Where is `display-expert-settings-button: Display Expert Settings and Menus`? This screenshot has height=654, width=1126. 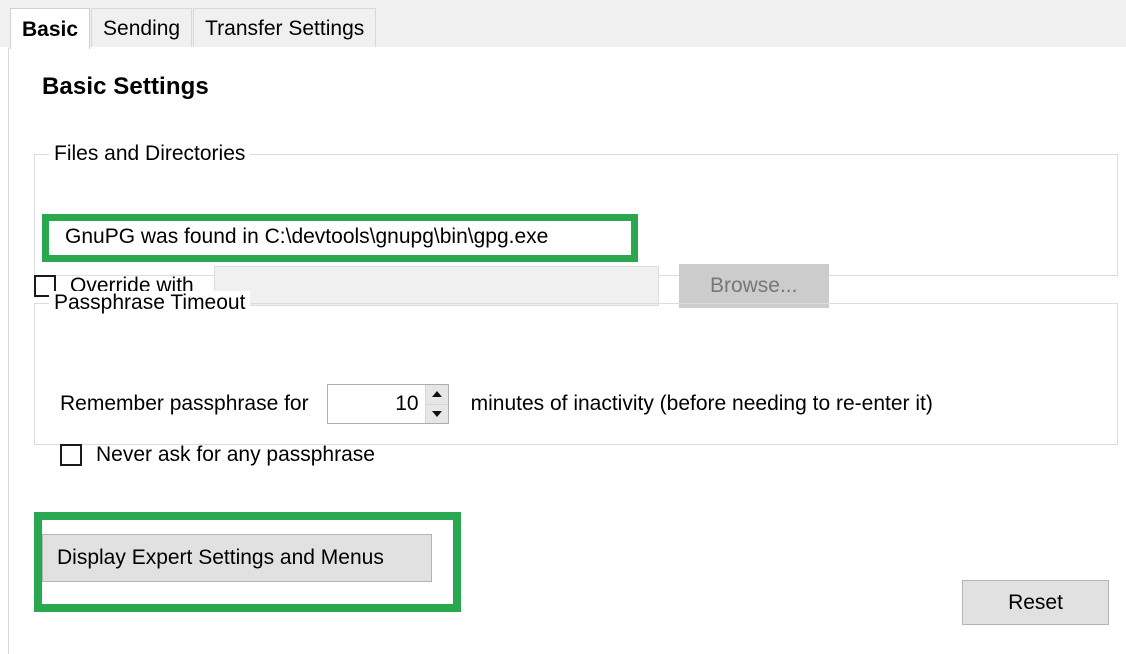 display-expert-settings-button: Display Expert Settings and Menus is located at coordinates (237, 558).